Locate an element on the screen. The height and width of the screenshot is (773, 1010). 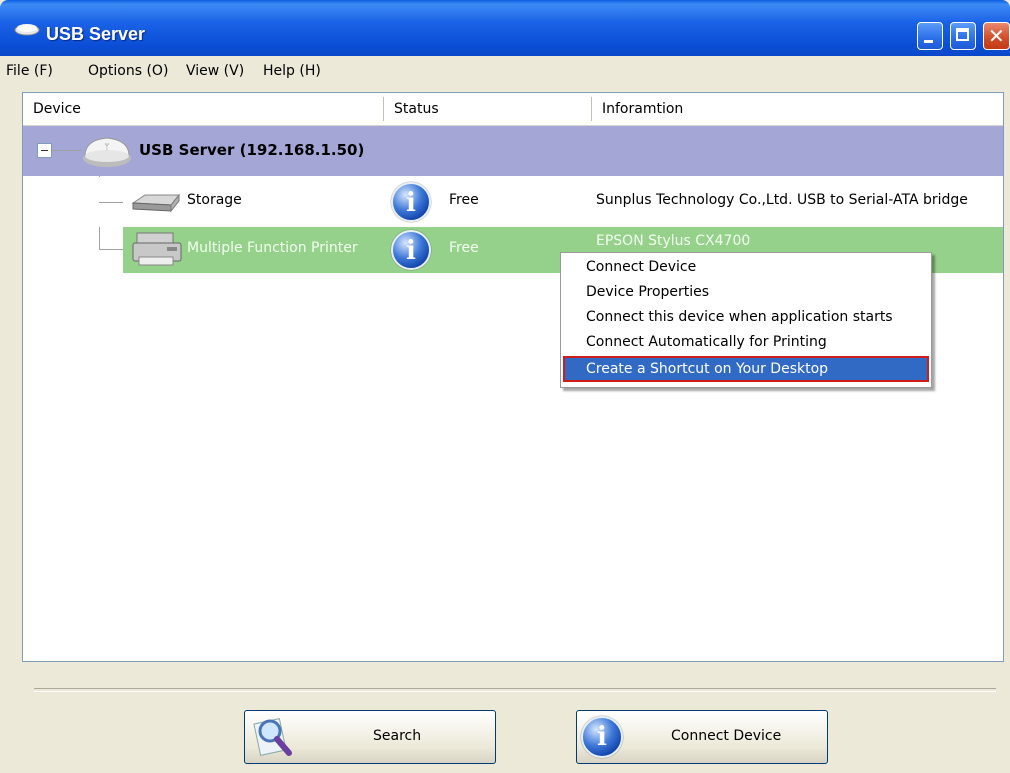
svg-text: ᛘ is located at coordinates (106, 148).